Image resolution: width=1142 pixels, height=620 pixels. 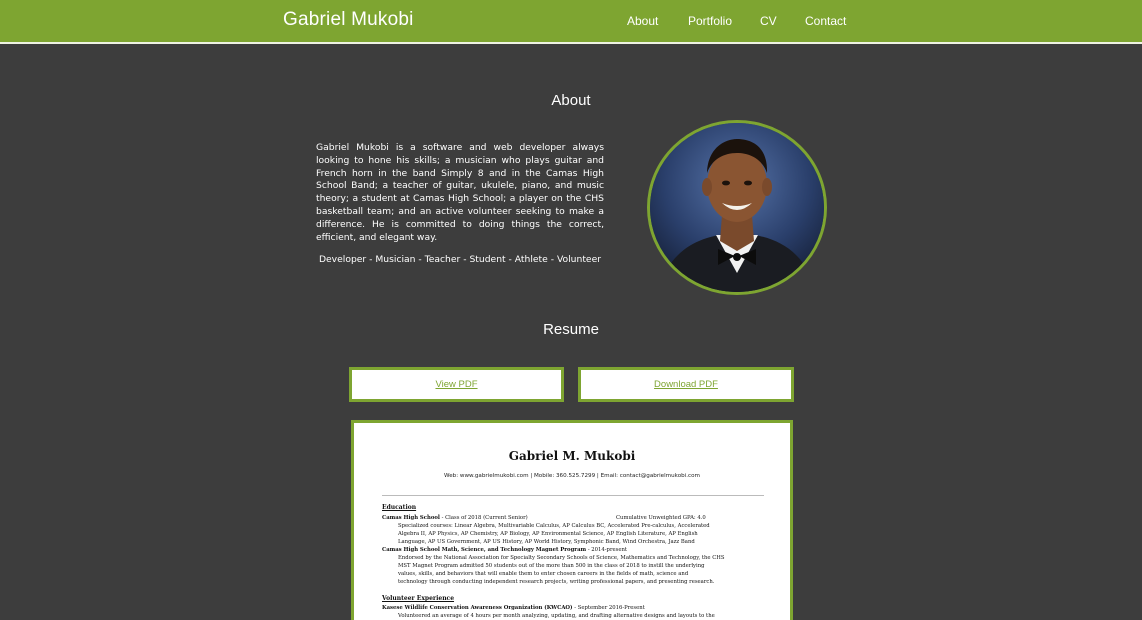 What do you see at coordinates (710, 21) in the screenshot?
I see `nav-portfolio: Portfolio` at bounding box center [710, 21].